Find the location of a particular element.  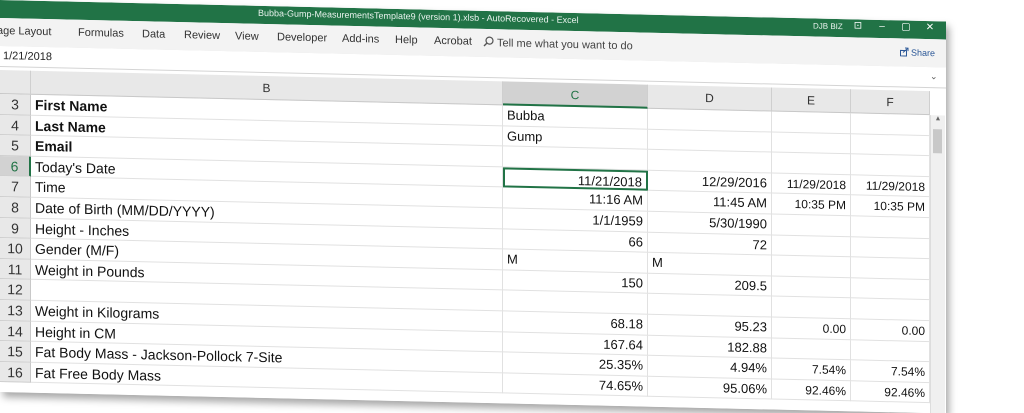

search-icon is located at coordinates (488, 41).